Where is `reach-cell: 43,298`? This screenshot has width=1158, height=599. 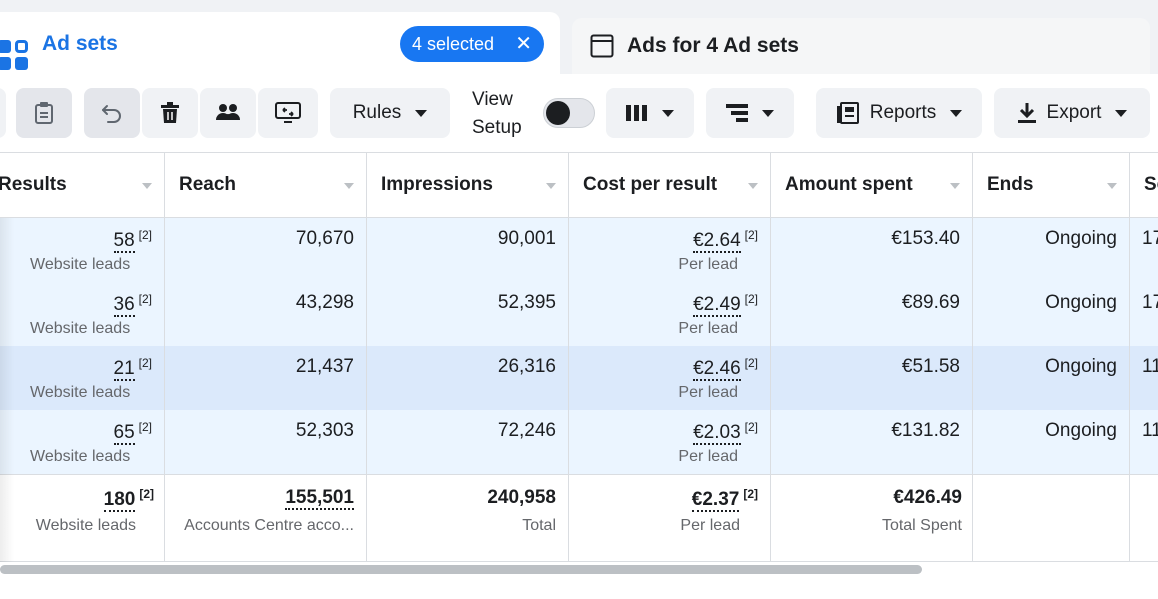 reach-cell: 43,298 is located at coordinates (266, 314).